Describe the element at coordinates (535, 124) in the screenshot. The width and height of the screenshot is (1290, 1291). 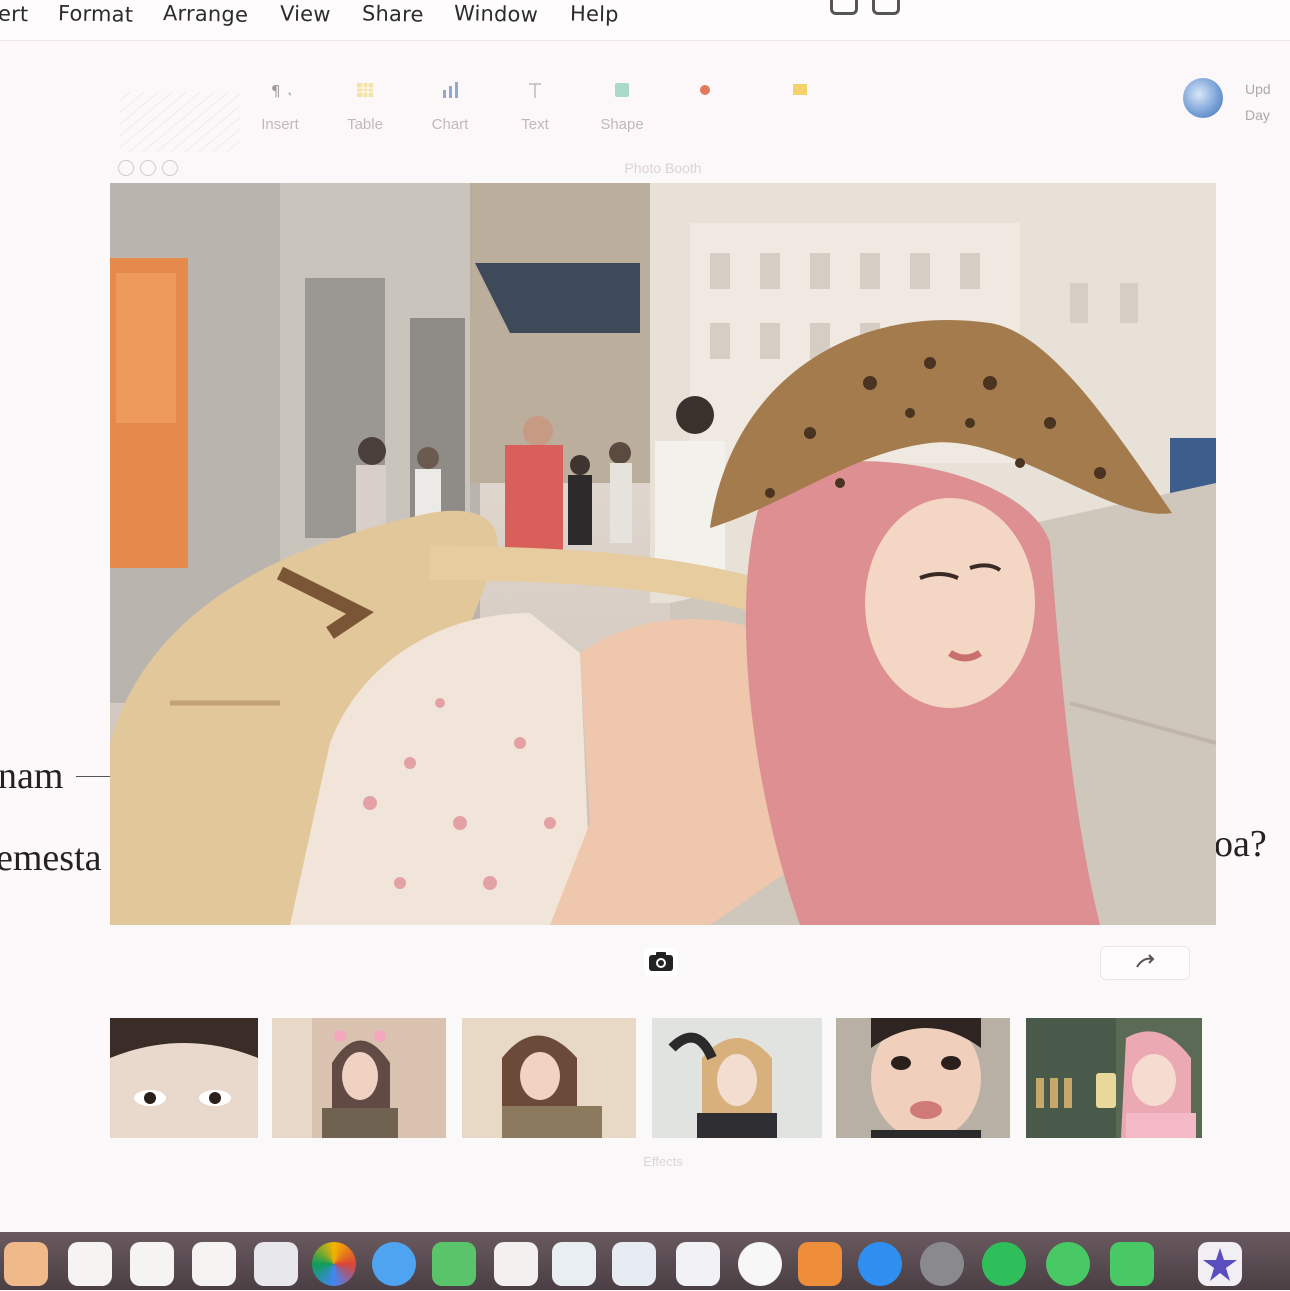
I see `text-label: Text` at that location.